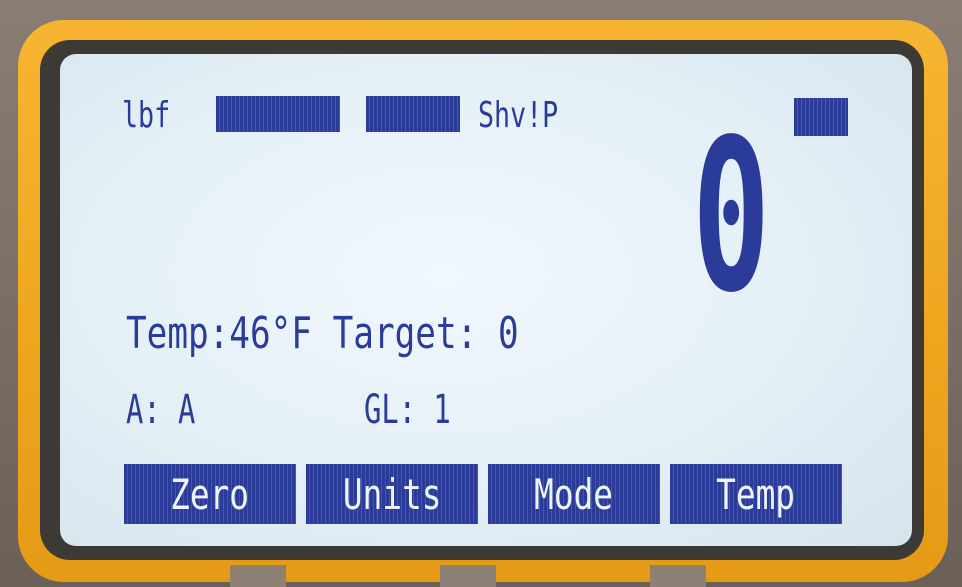 This screenshot has height=587, width=962. Describe the element at coordinates (146, 115) in the screenshot. I see `unit-indicator: lbf` at that location.